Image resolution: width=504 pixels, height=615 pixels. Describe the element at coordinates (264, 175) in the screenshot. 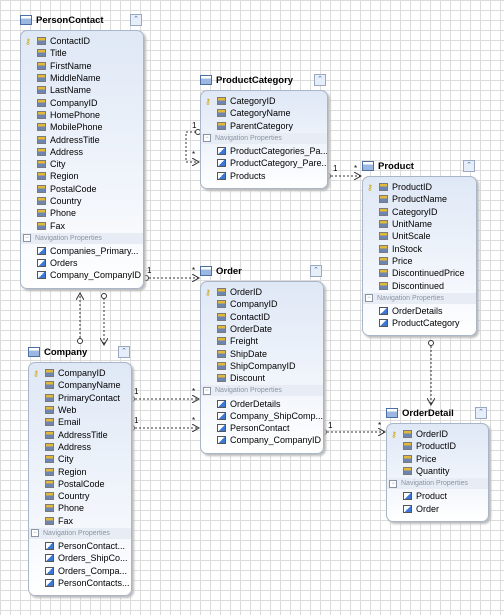

I see `navigation-property-row: Products` at that location.